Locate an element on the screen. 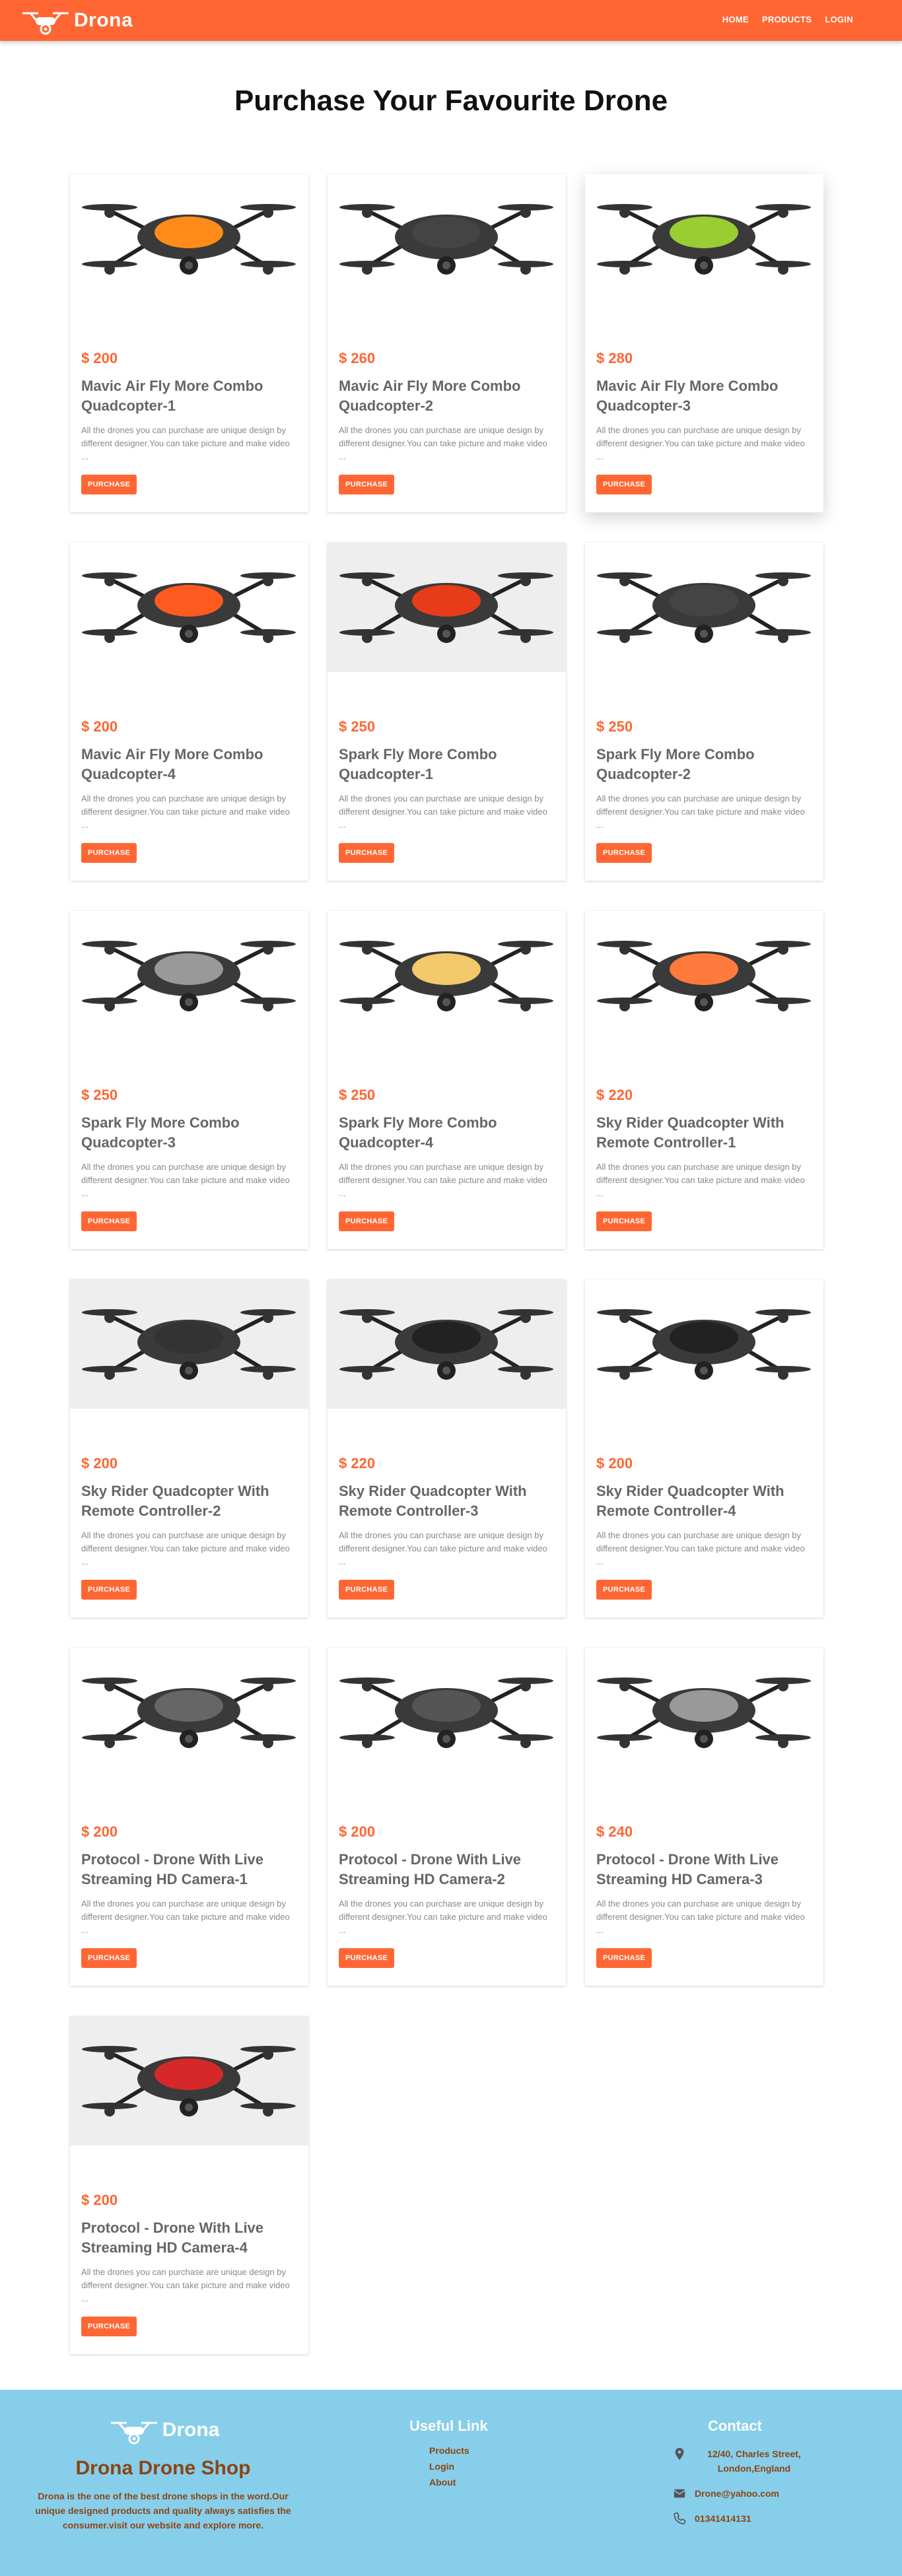 The image size is (902, 2576). product-price: $ 250 is located at coordinates (357, 1095).